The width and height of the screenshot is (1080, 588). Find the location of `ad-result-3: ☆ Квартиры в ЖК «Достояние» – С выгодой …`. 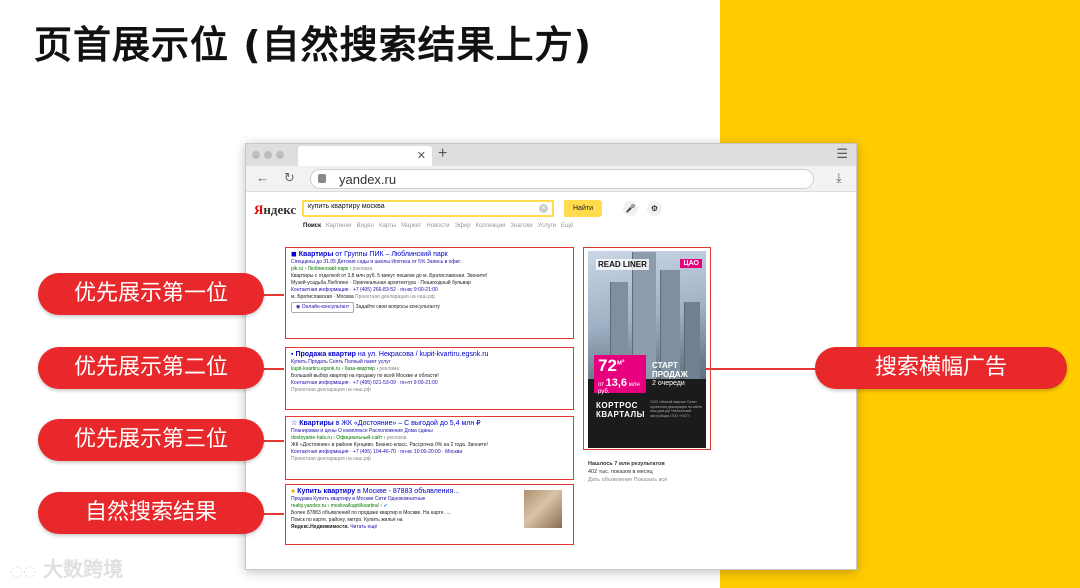

ad-result-3: ☆ Квартиры в ЖК «Достояние» – С выгодой … is located at coordinates (431, 441).